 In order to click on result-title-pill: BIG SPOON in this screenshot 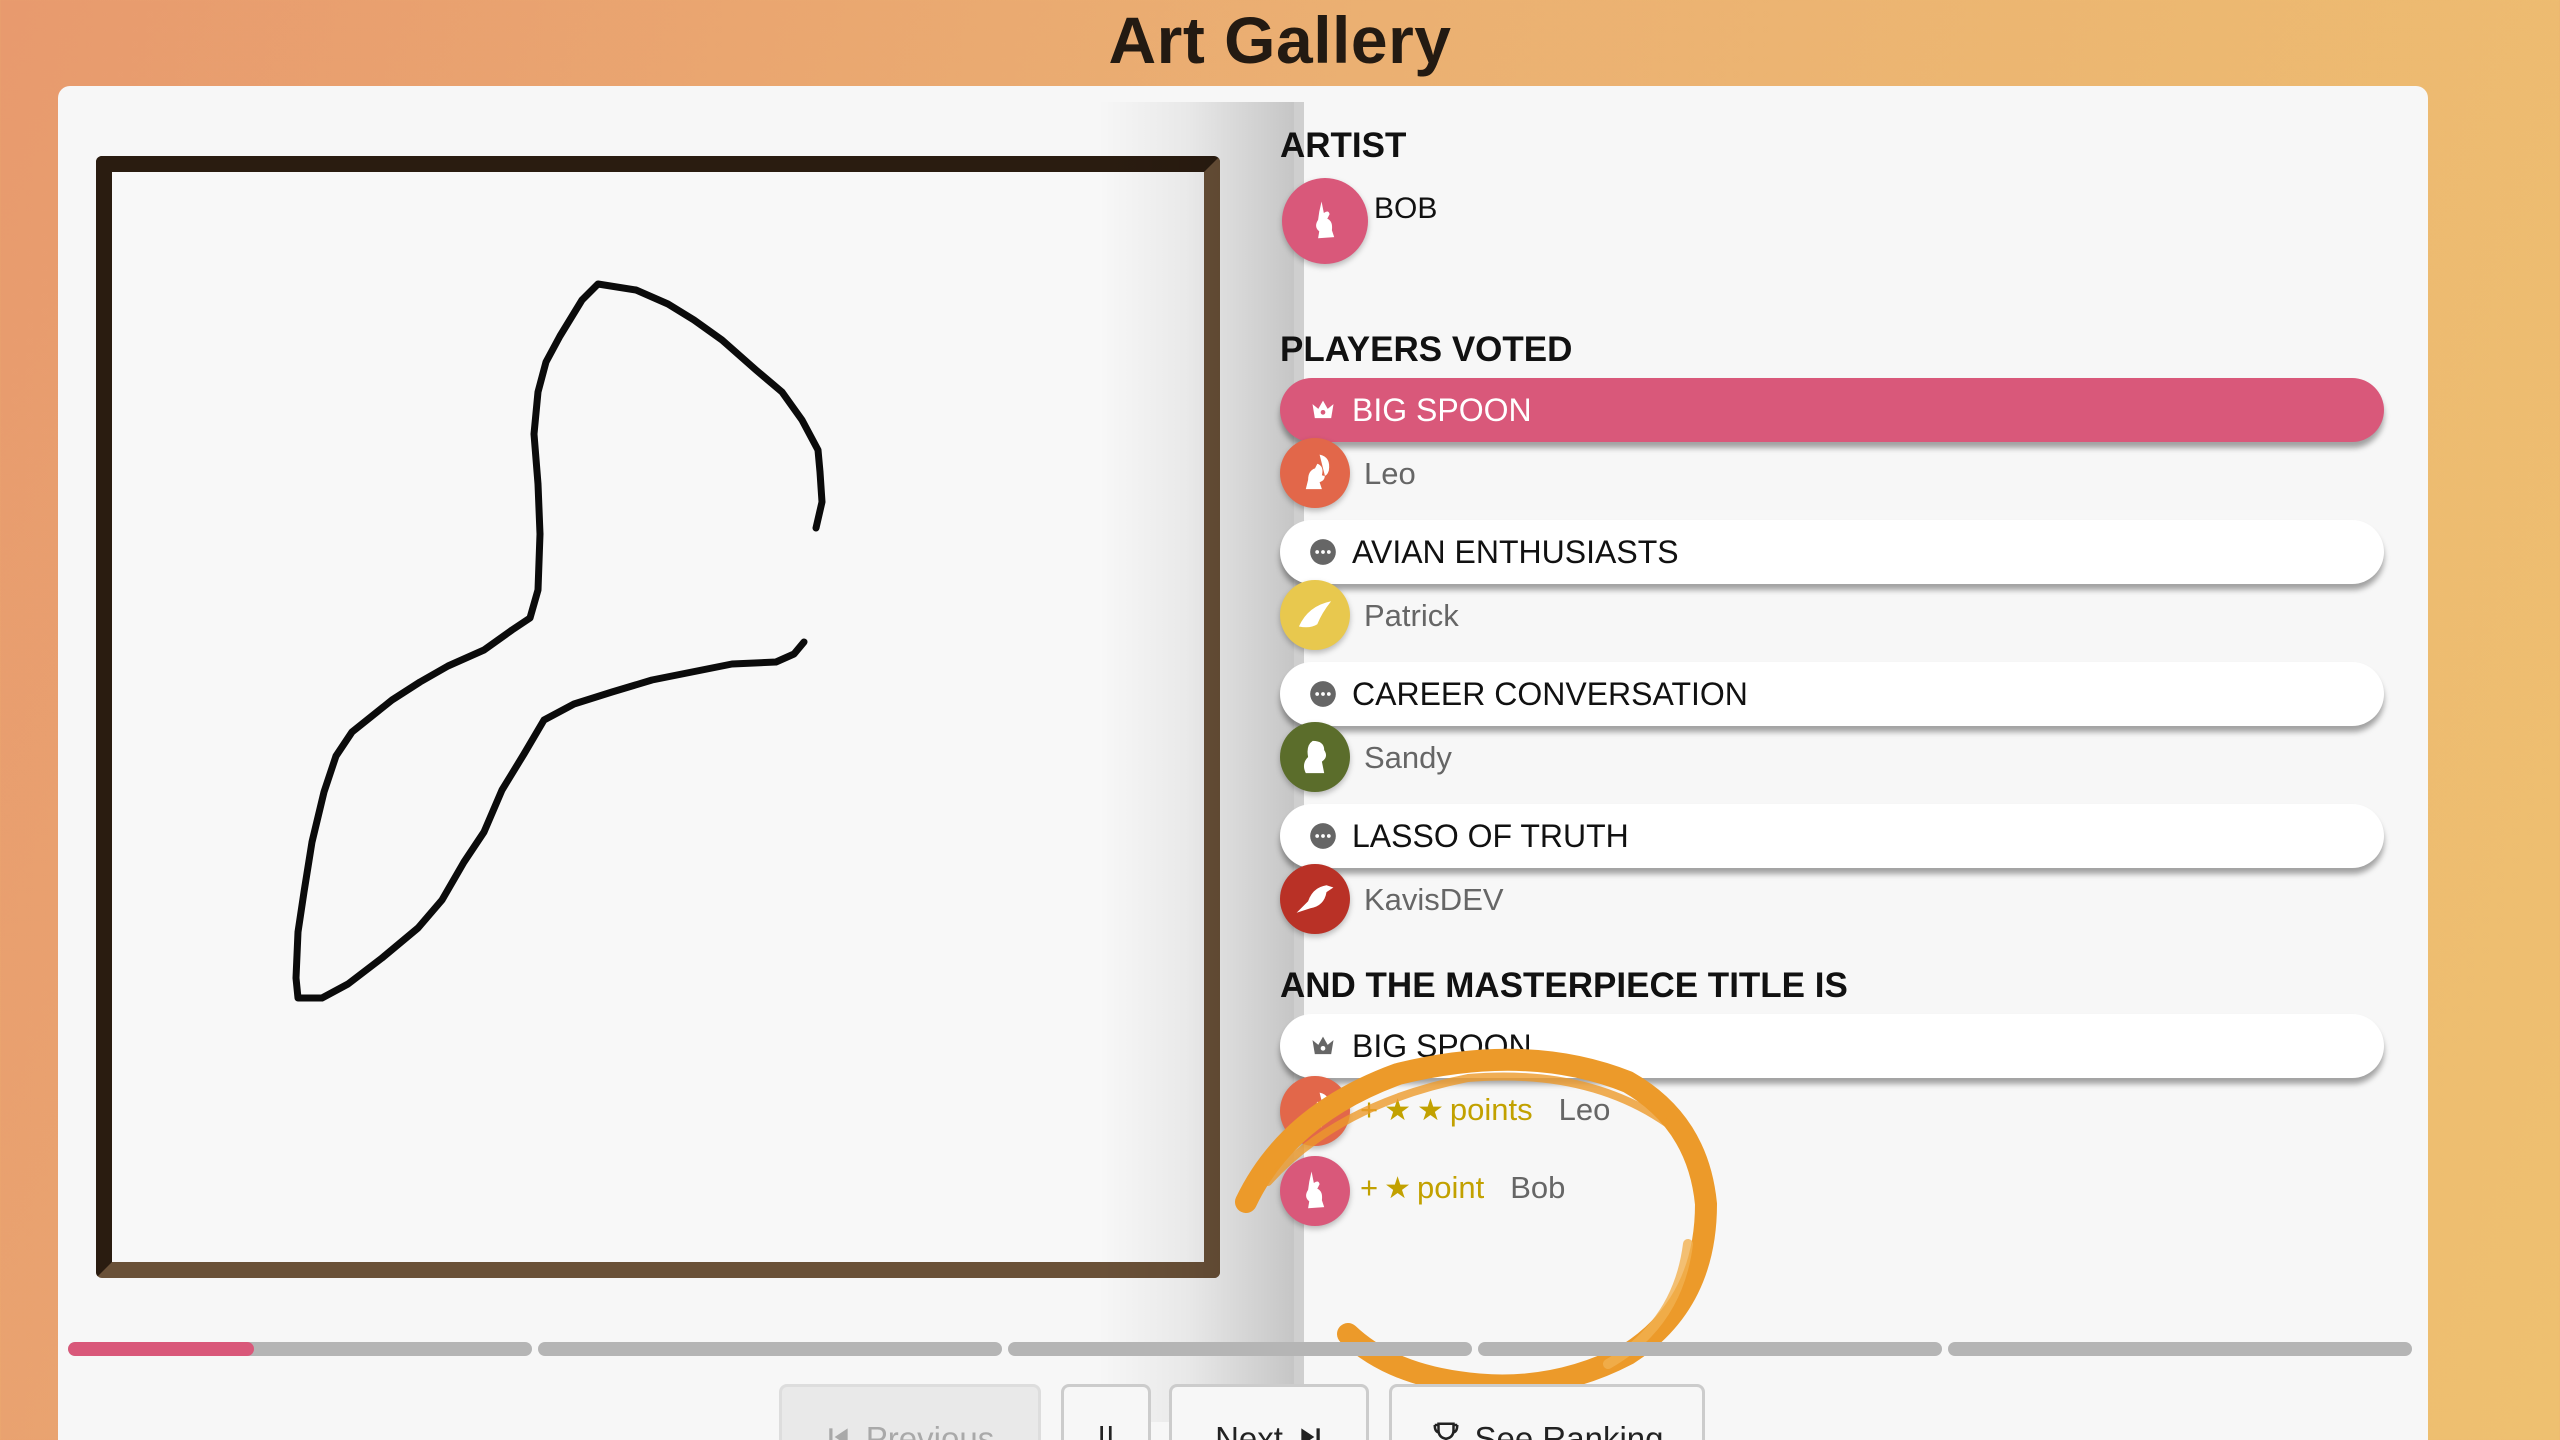, I will do `click(1832, 1046)`.